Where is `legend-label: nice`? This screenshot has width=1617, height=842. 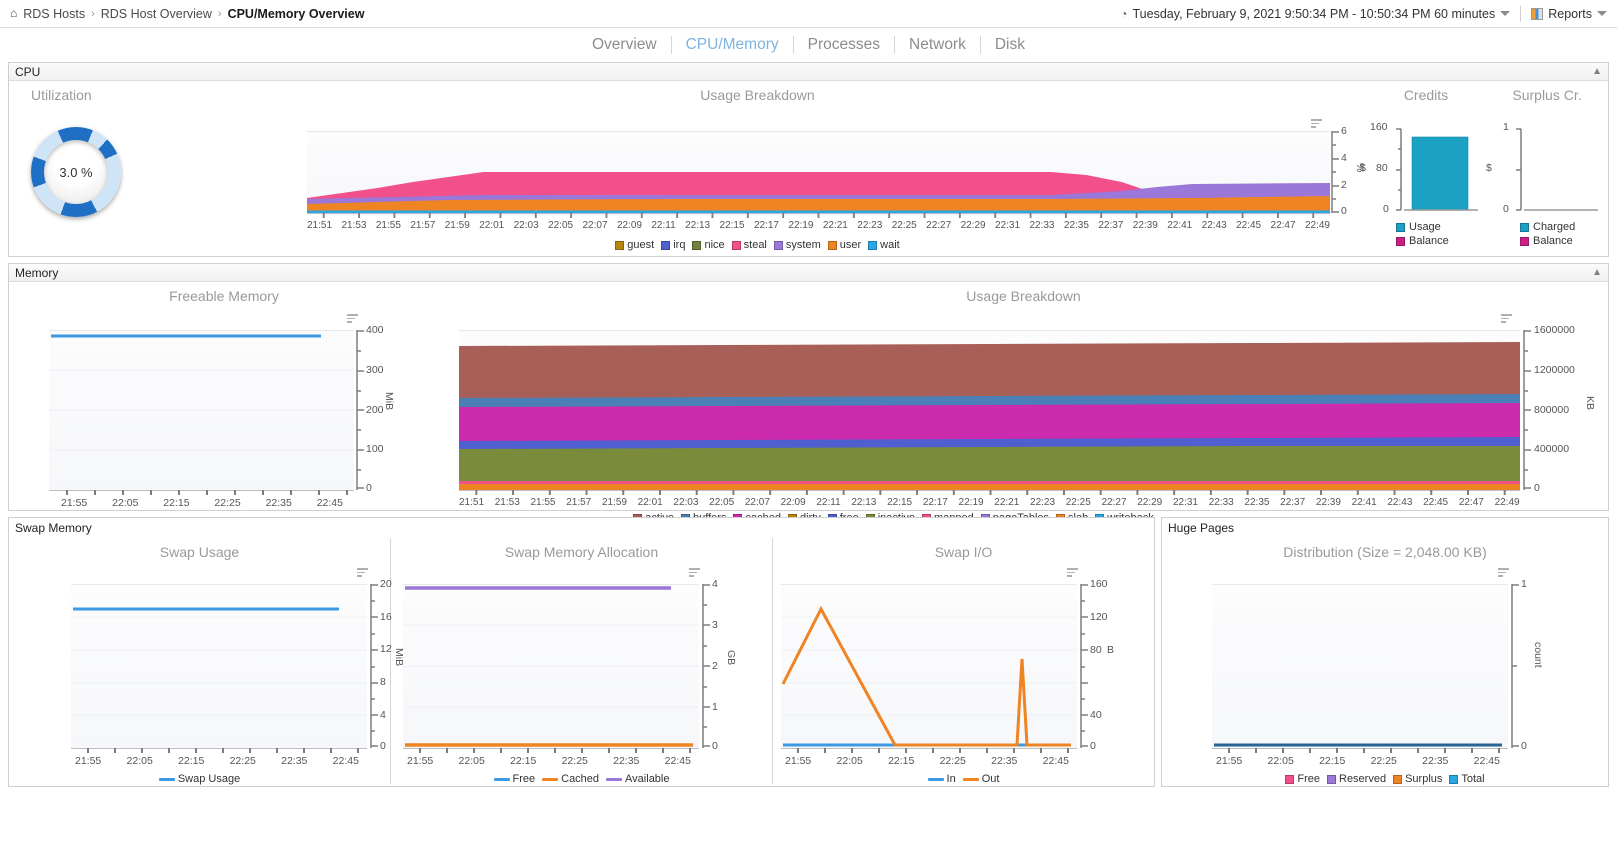
legend-label: nice is located at coordinates (714, 245).